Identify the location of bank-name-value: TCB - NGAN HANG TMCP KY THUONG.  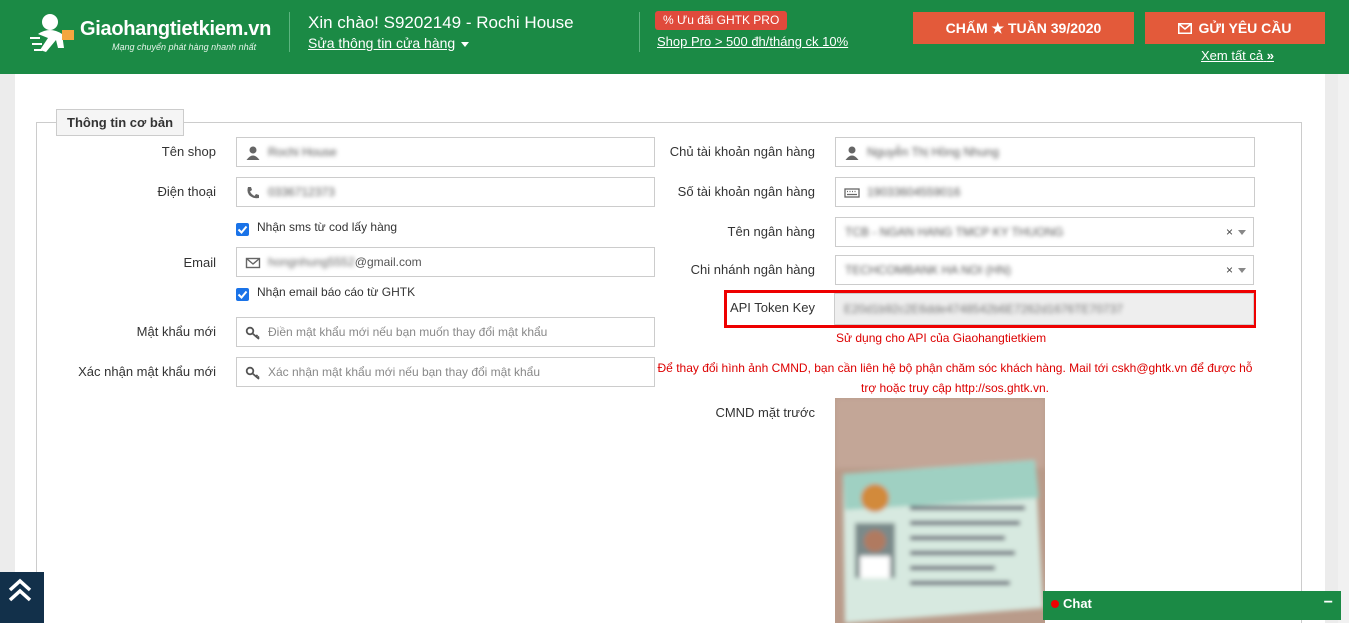
(954, 232).